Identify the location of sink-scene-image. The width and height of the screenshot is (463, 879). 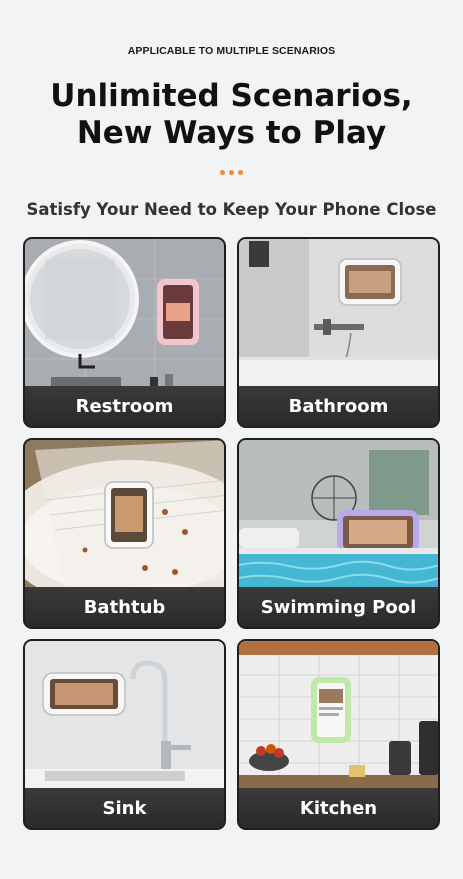
(124, 716).